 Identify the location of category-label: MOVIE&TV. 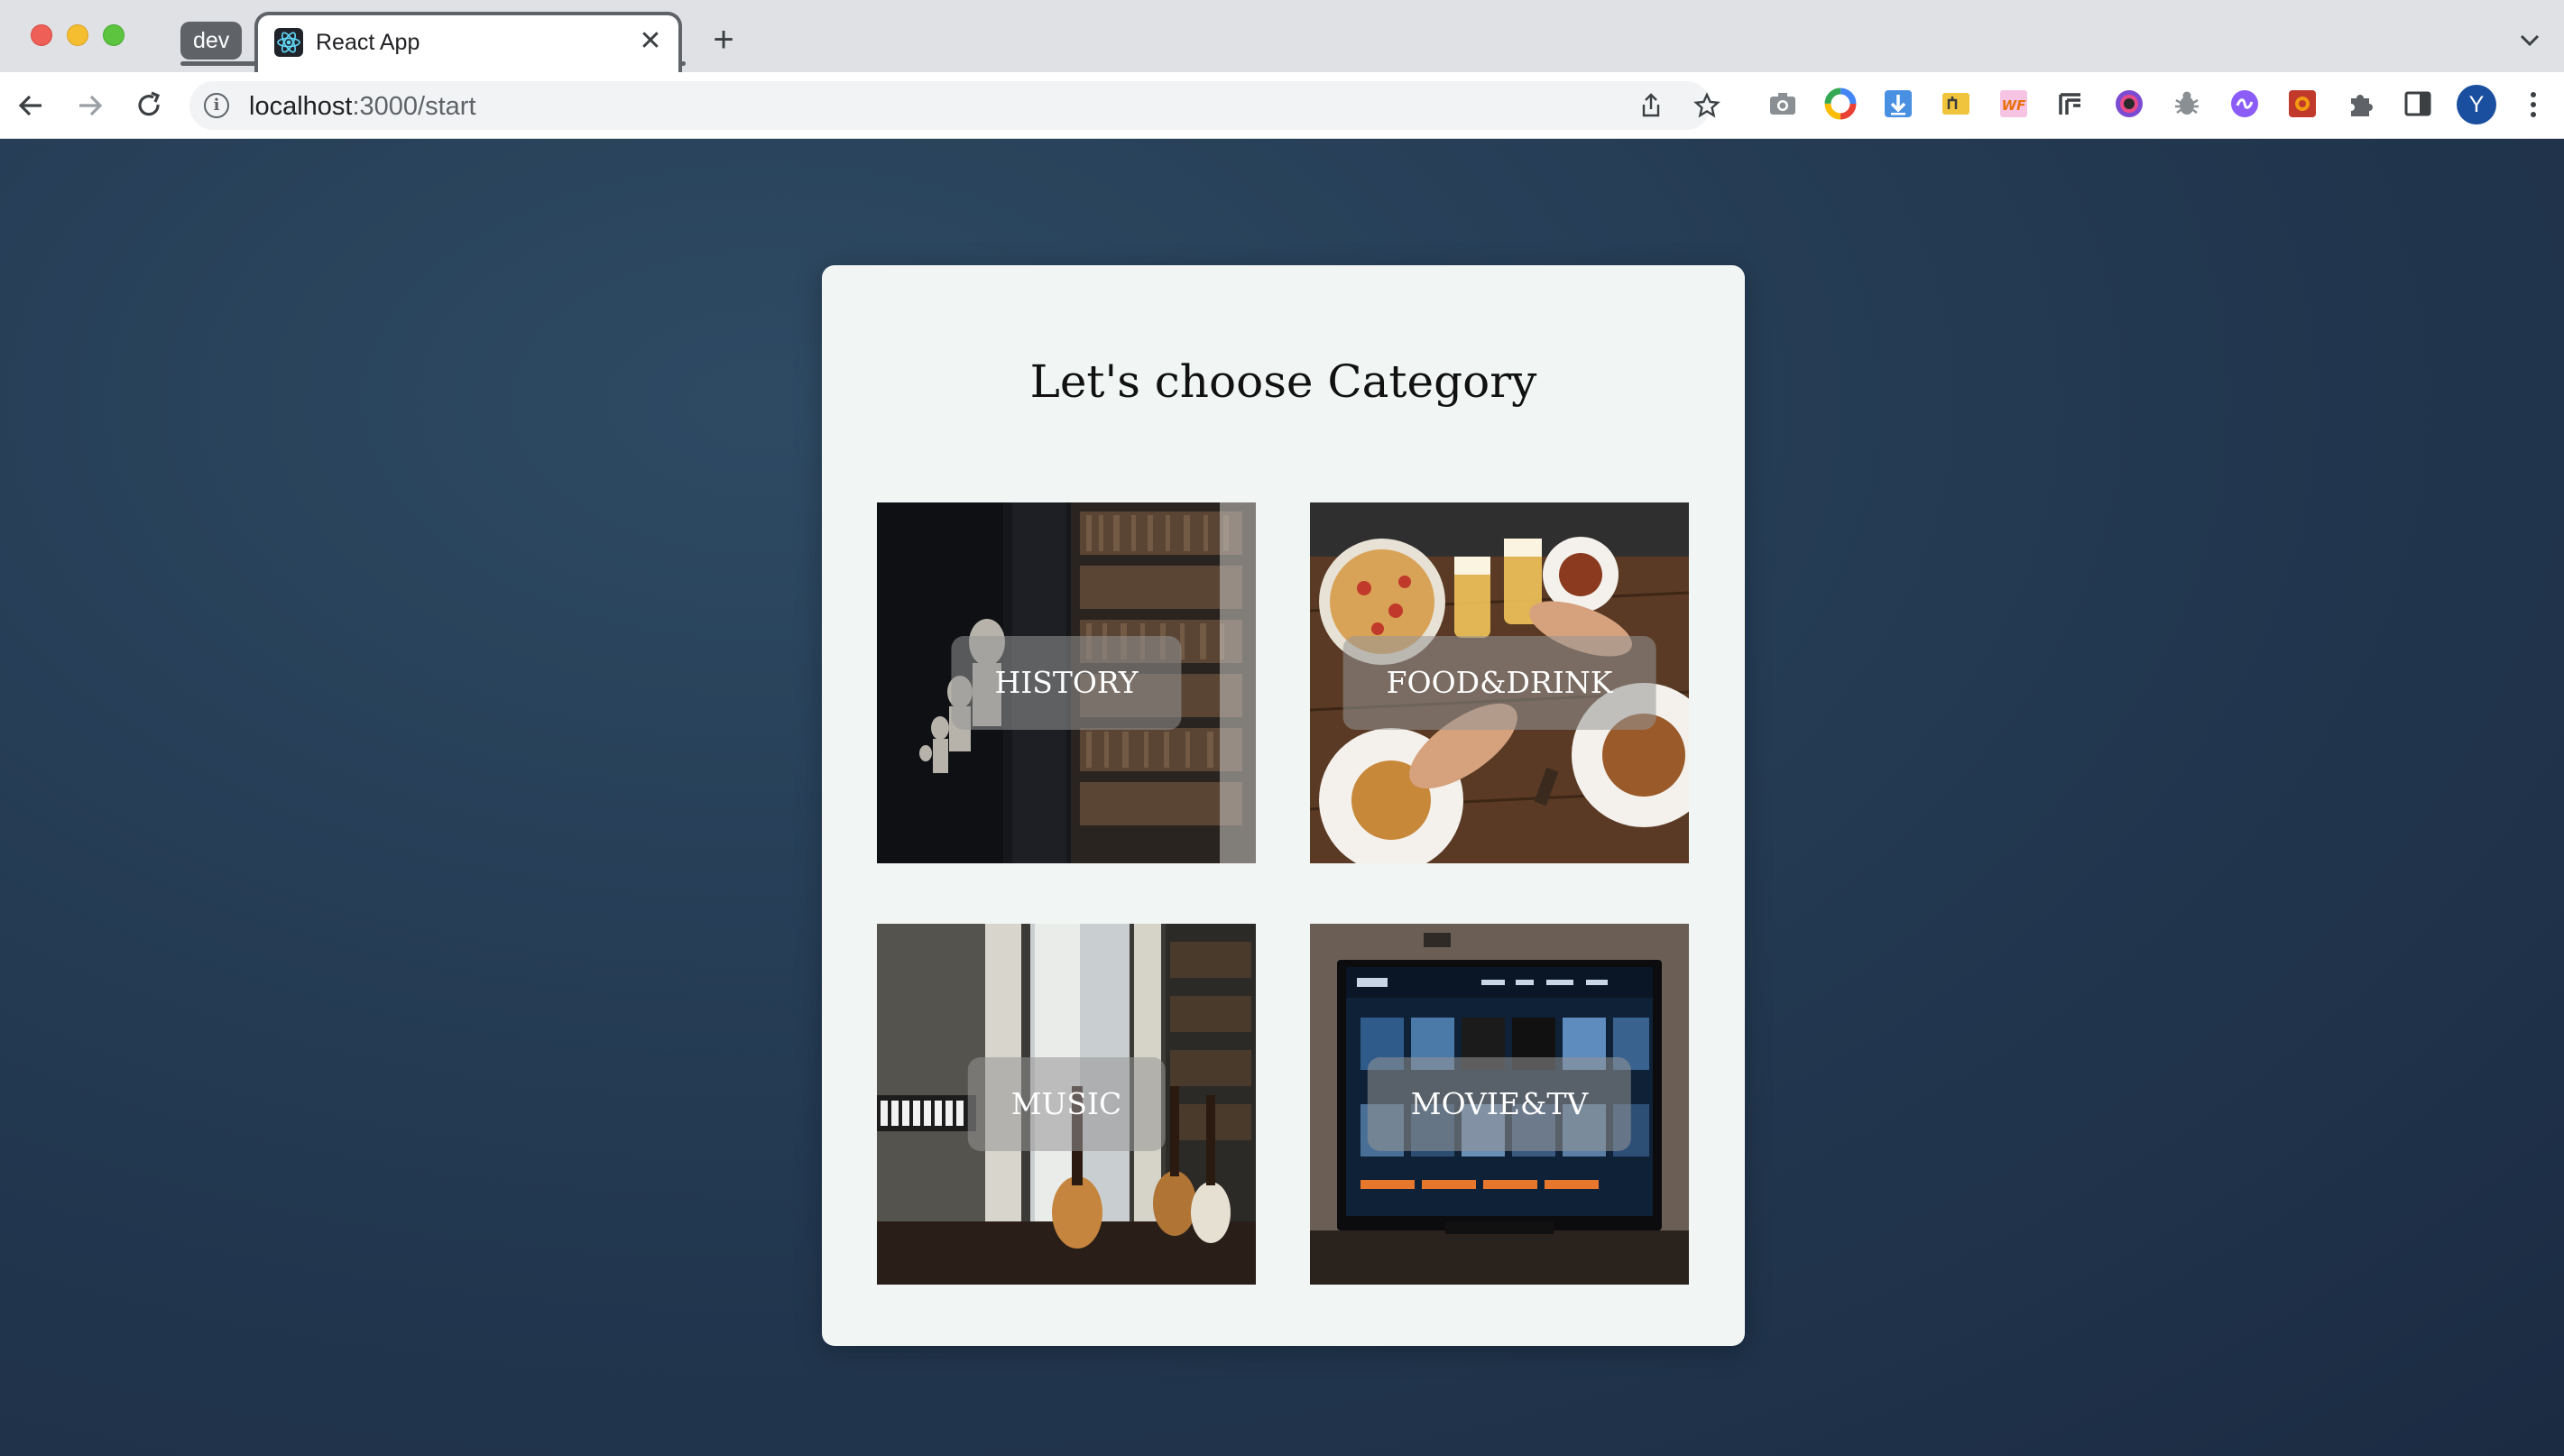
(1499, 1104).